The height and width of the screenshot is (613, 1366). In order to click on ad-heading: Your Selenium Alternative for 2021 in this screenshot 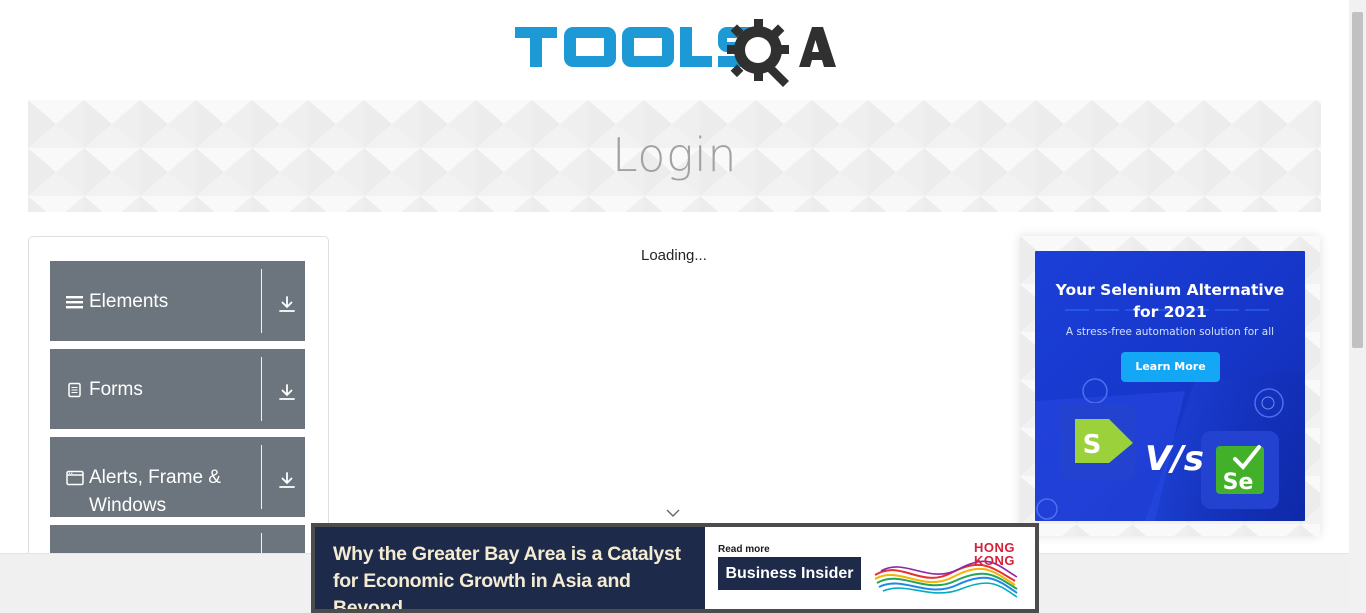, I will do `click(1170, 301)`.